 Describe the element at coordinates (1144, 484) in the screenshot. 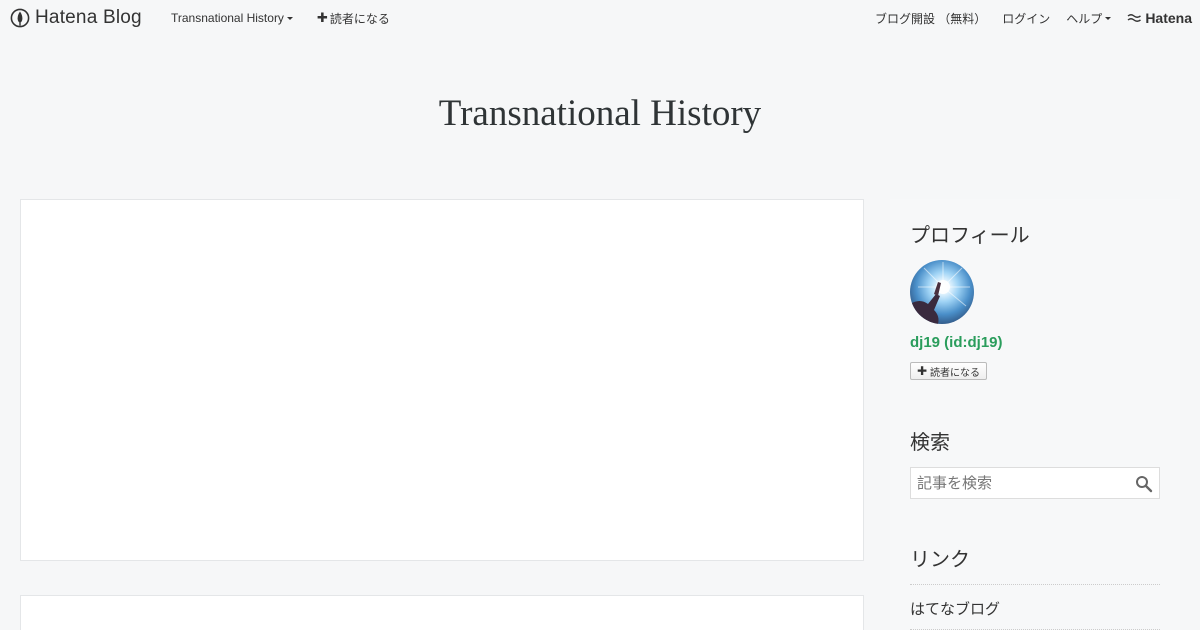

I see `search-icon` at that location.